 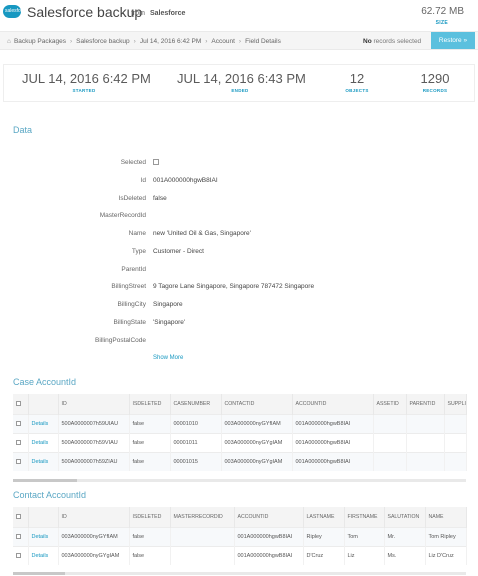 What do you see at coordinates (364, 536) in the screenshot?
I see `table-cell: Tom` at bounding box center [364, 536].